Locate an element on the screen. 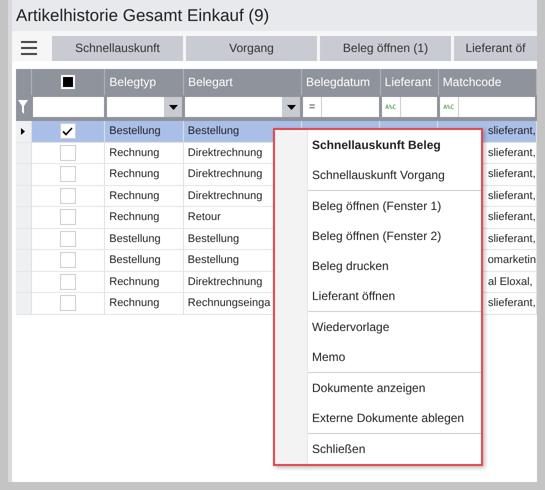 The image size is (545, 490). table-cell: Rechnungseinga is located at coordinates (229, 303).